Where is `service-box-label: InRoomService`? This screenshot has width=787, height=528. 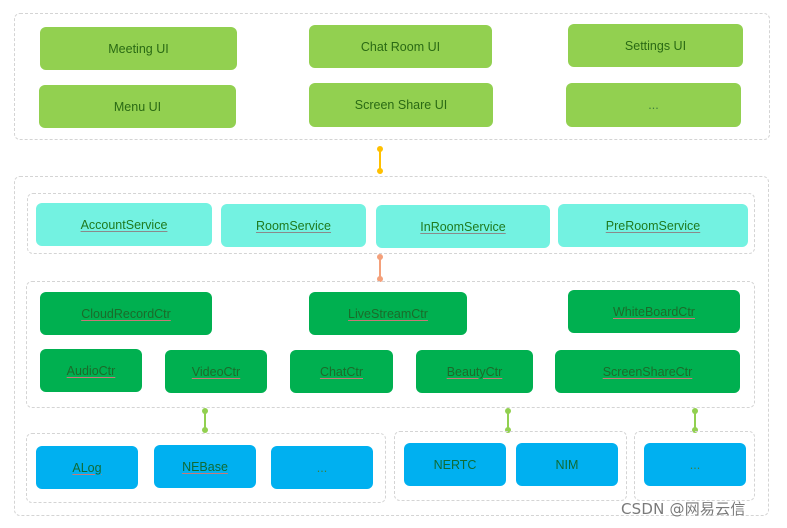 service-box-label: InRoomService is located at coordinates (463, 226).